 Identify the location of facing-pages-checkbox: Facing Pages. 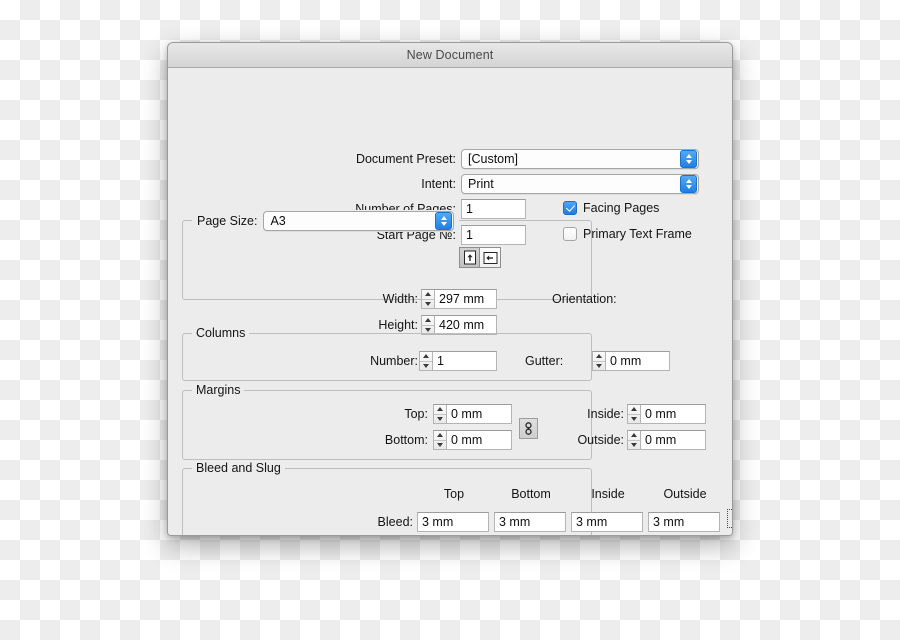
(611, 208).